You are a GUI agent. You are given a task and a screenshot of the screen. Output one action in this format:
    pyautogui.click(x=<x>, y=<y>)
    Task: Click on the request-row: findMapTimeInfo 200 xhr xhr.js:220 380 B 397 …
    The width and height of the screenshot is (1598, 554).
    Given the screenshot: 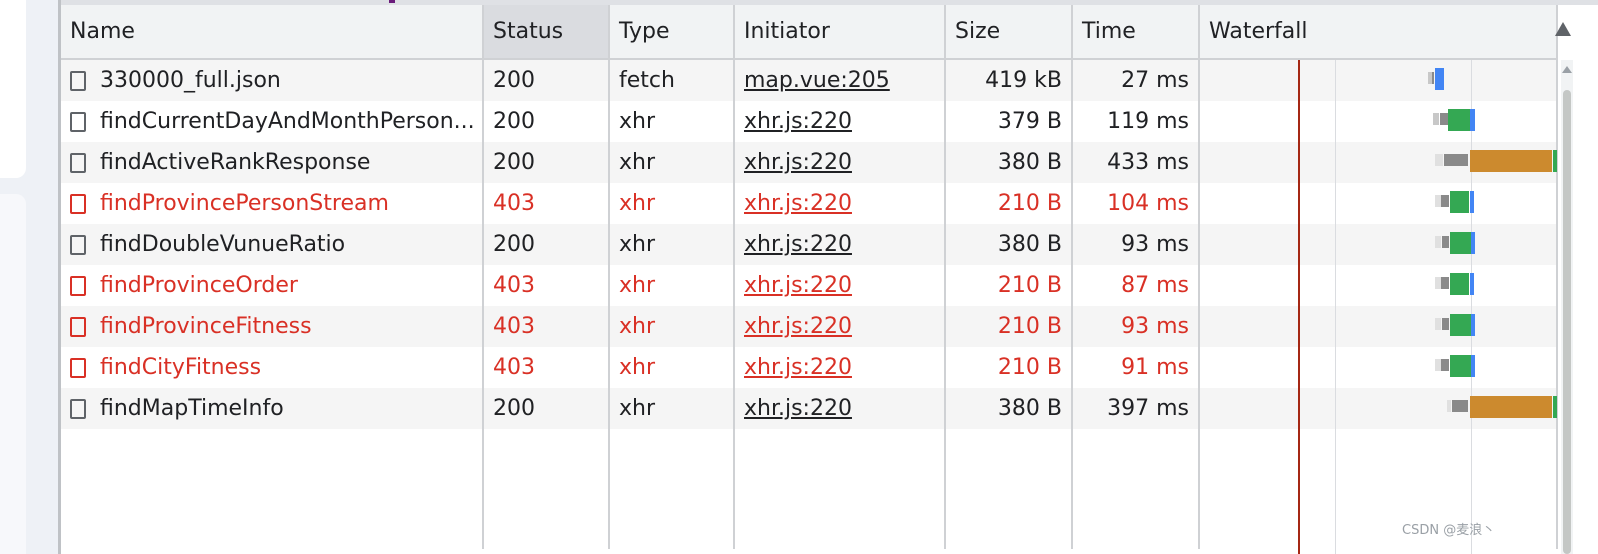 What is the action you would take?
    pyautogui.click(x=809, y=408)
    